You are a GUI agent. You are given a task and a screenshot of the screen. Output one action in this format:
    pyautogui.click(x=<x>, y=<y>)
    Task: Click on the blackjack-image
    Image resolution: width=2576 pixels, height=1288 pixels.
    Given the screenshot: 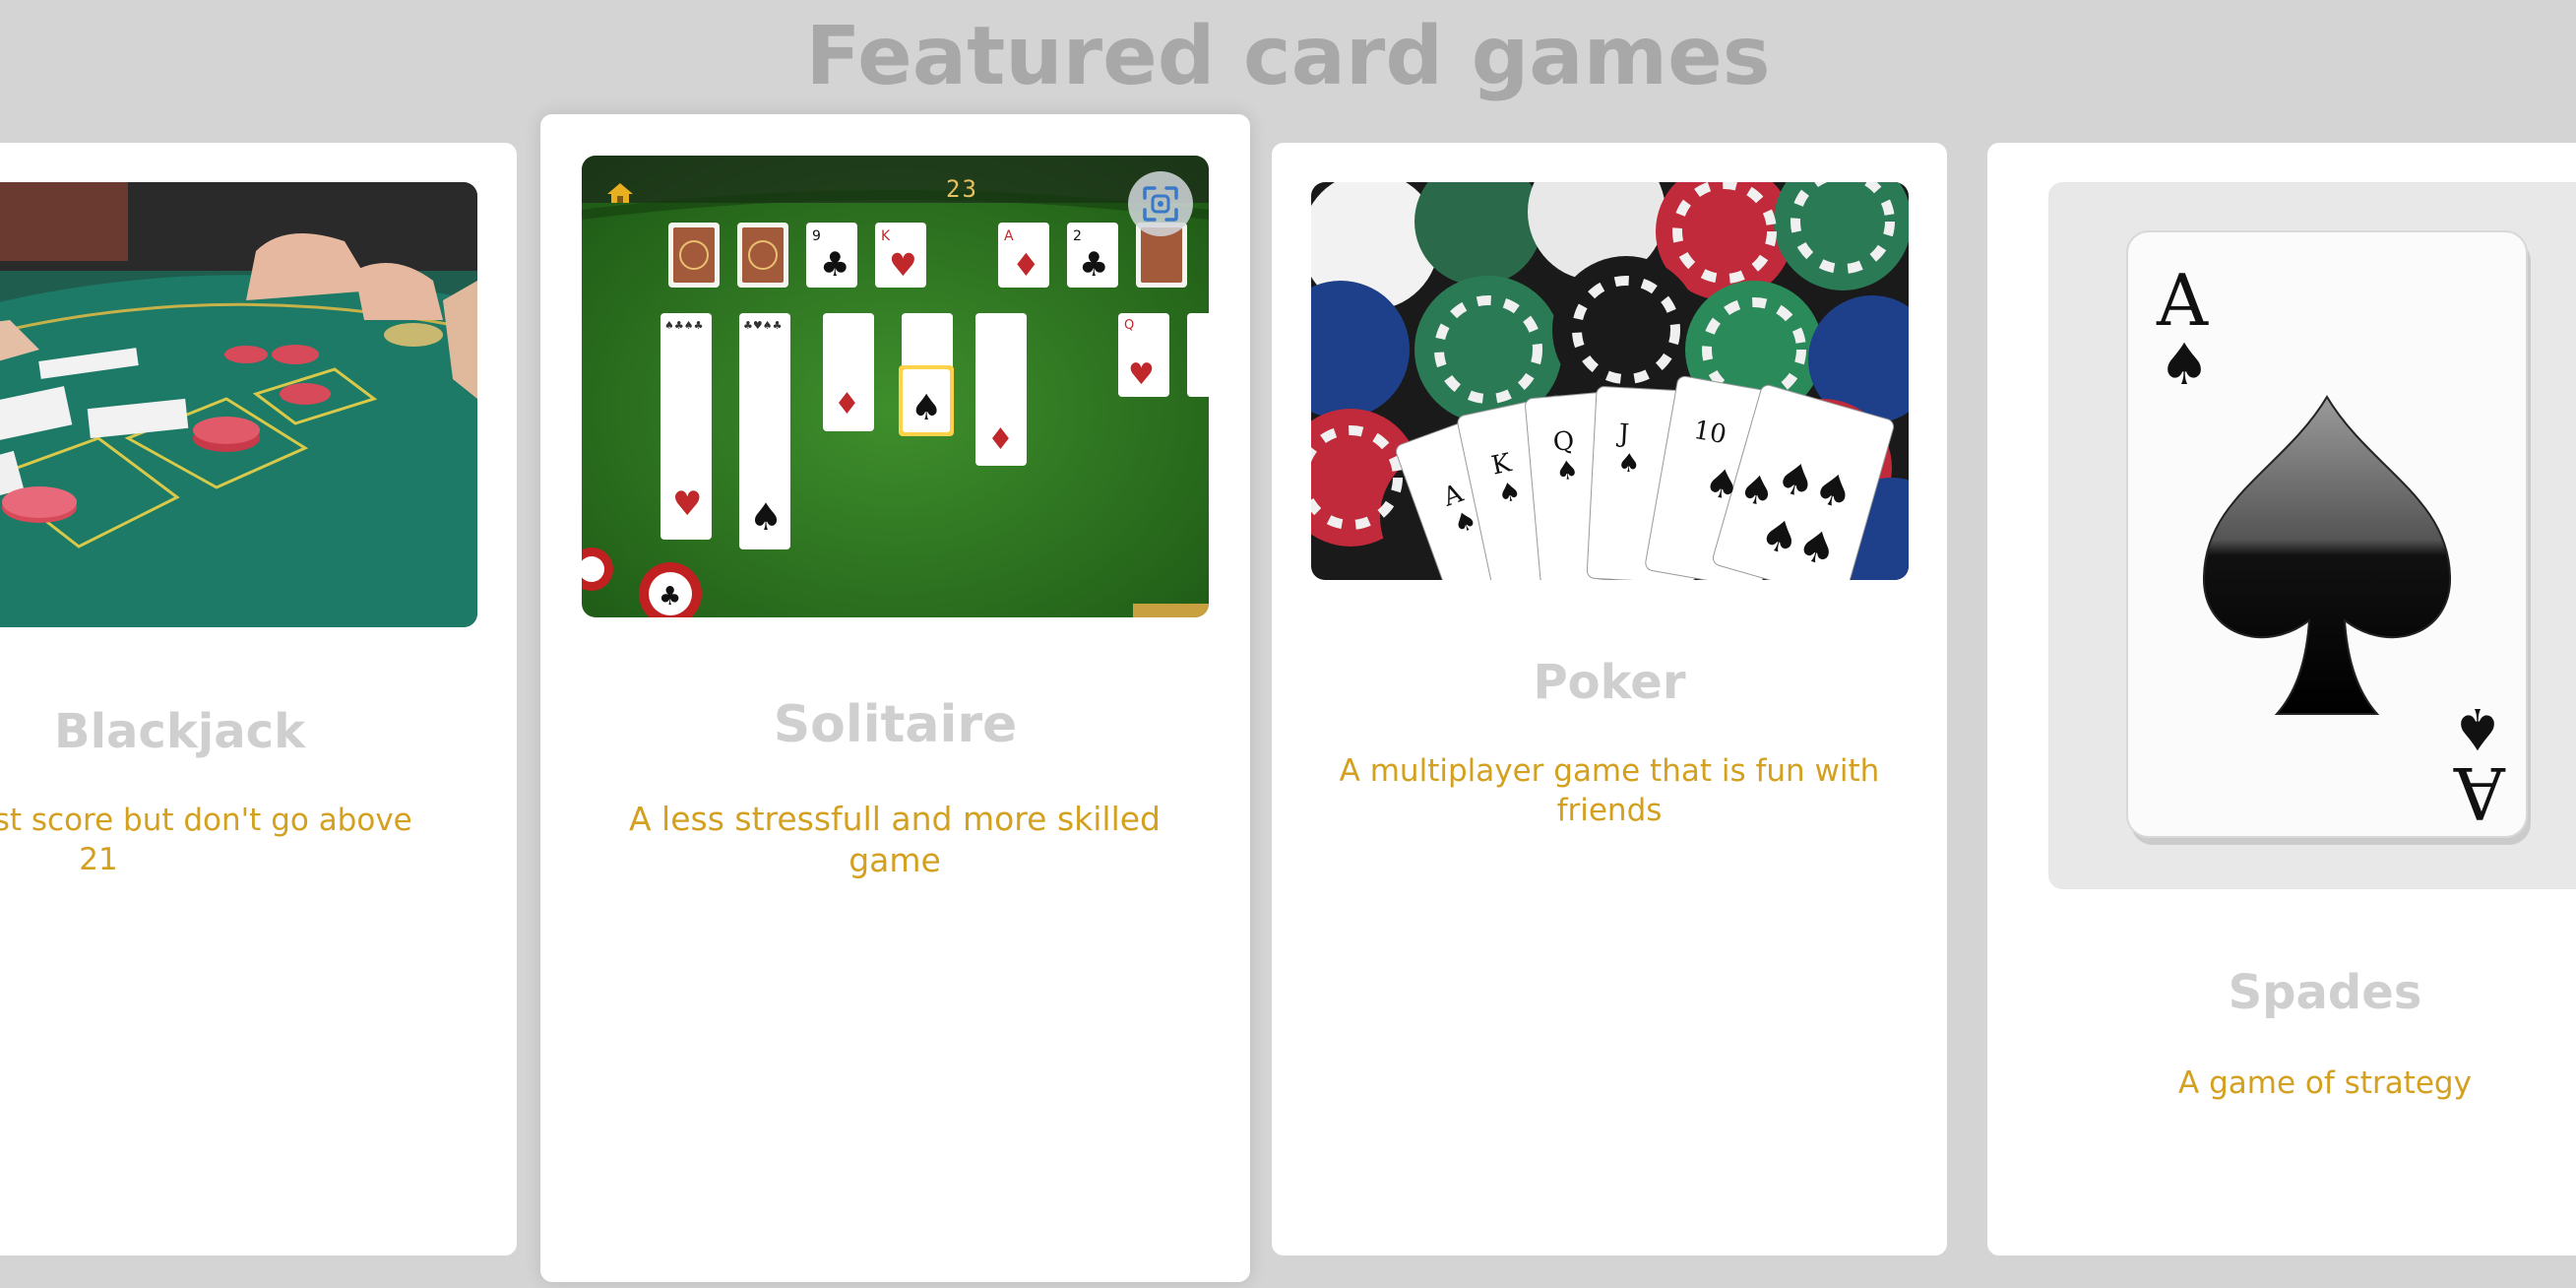 What is the action you would take?
    pyautogui.click(x=238, y=404)
    